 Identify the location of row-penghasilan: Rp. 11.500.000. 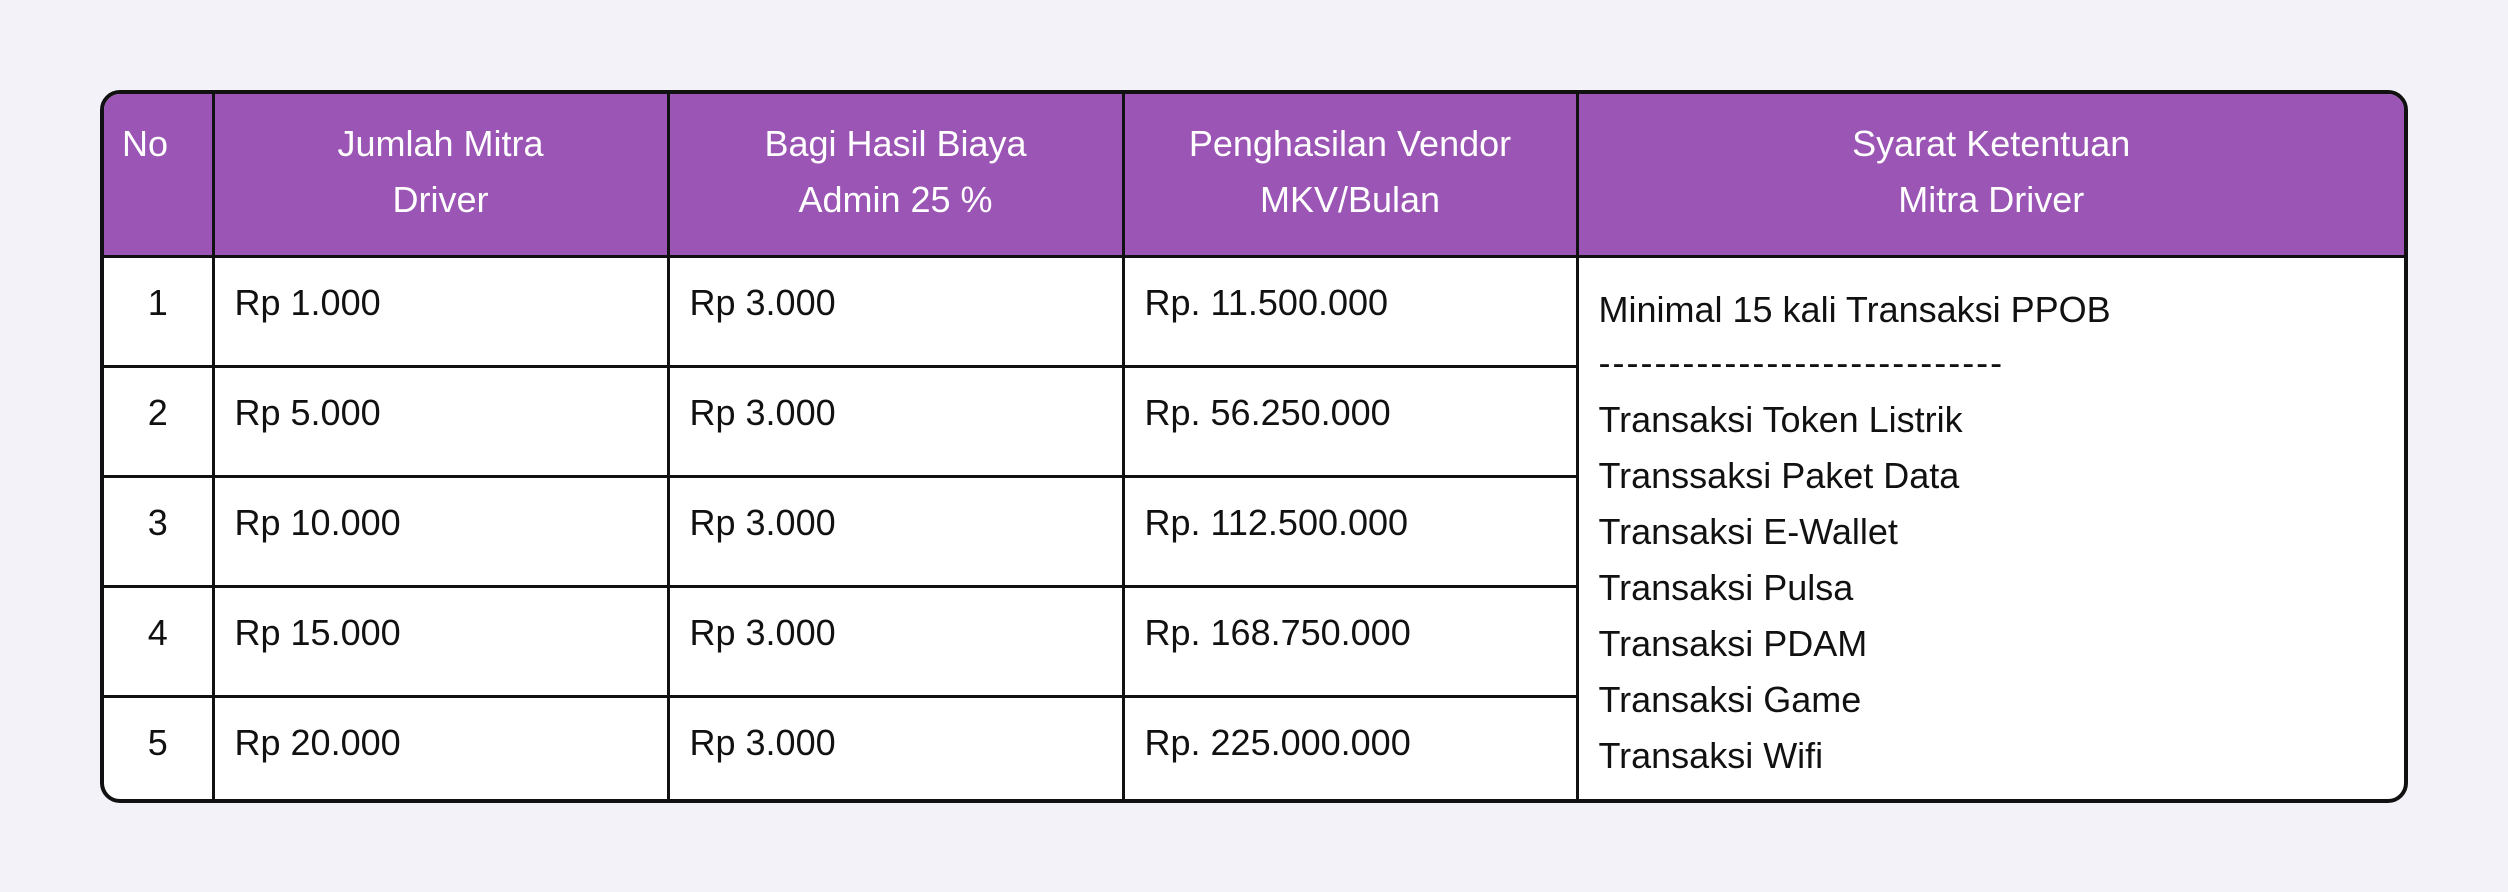
(1350, 311).